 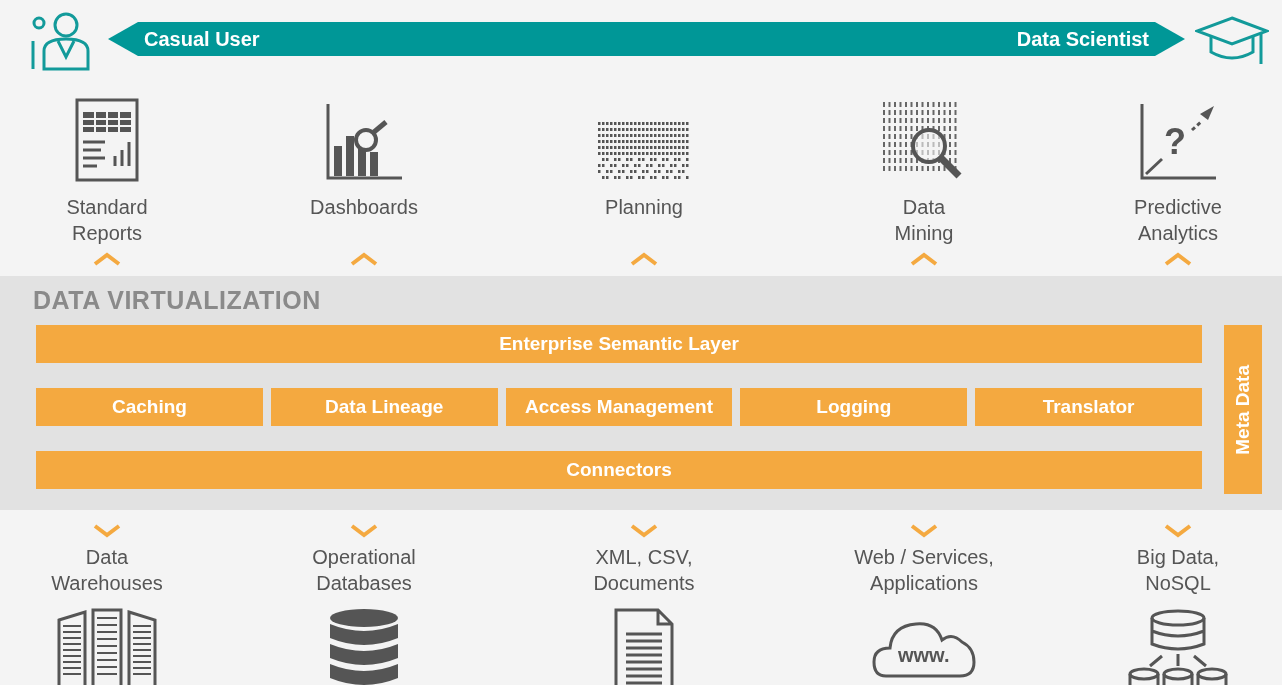 I want to click on server-racks-icon, so click(x=107, y=646).